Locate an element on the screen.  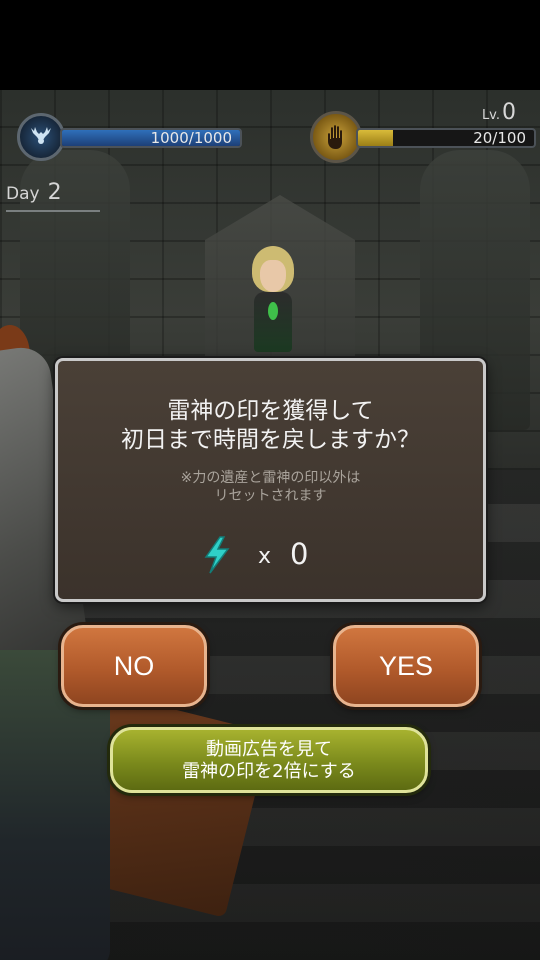
watch-ad-button: 動画広告を見て 雷神の印を2倍にする is located at coordinates (269, 760).